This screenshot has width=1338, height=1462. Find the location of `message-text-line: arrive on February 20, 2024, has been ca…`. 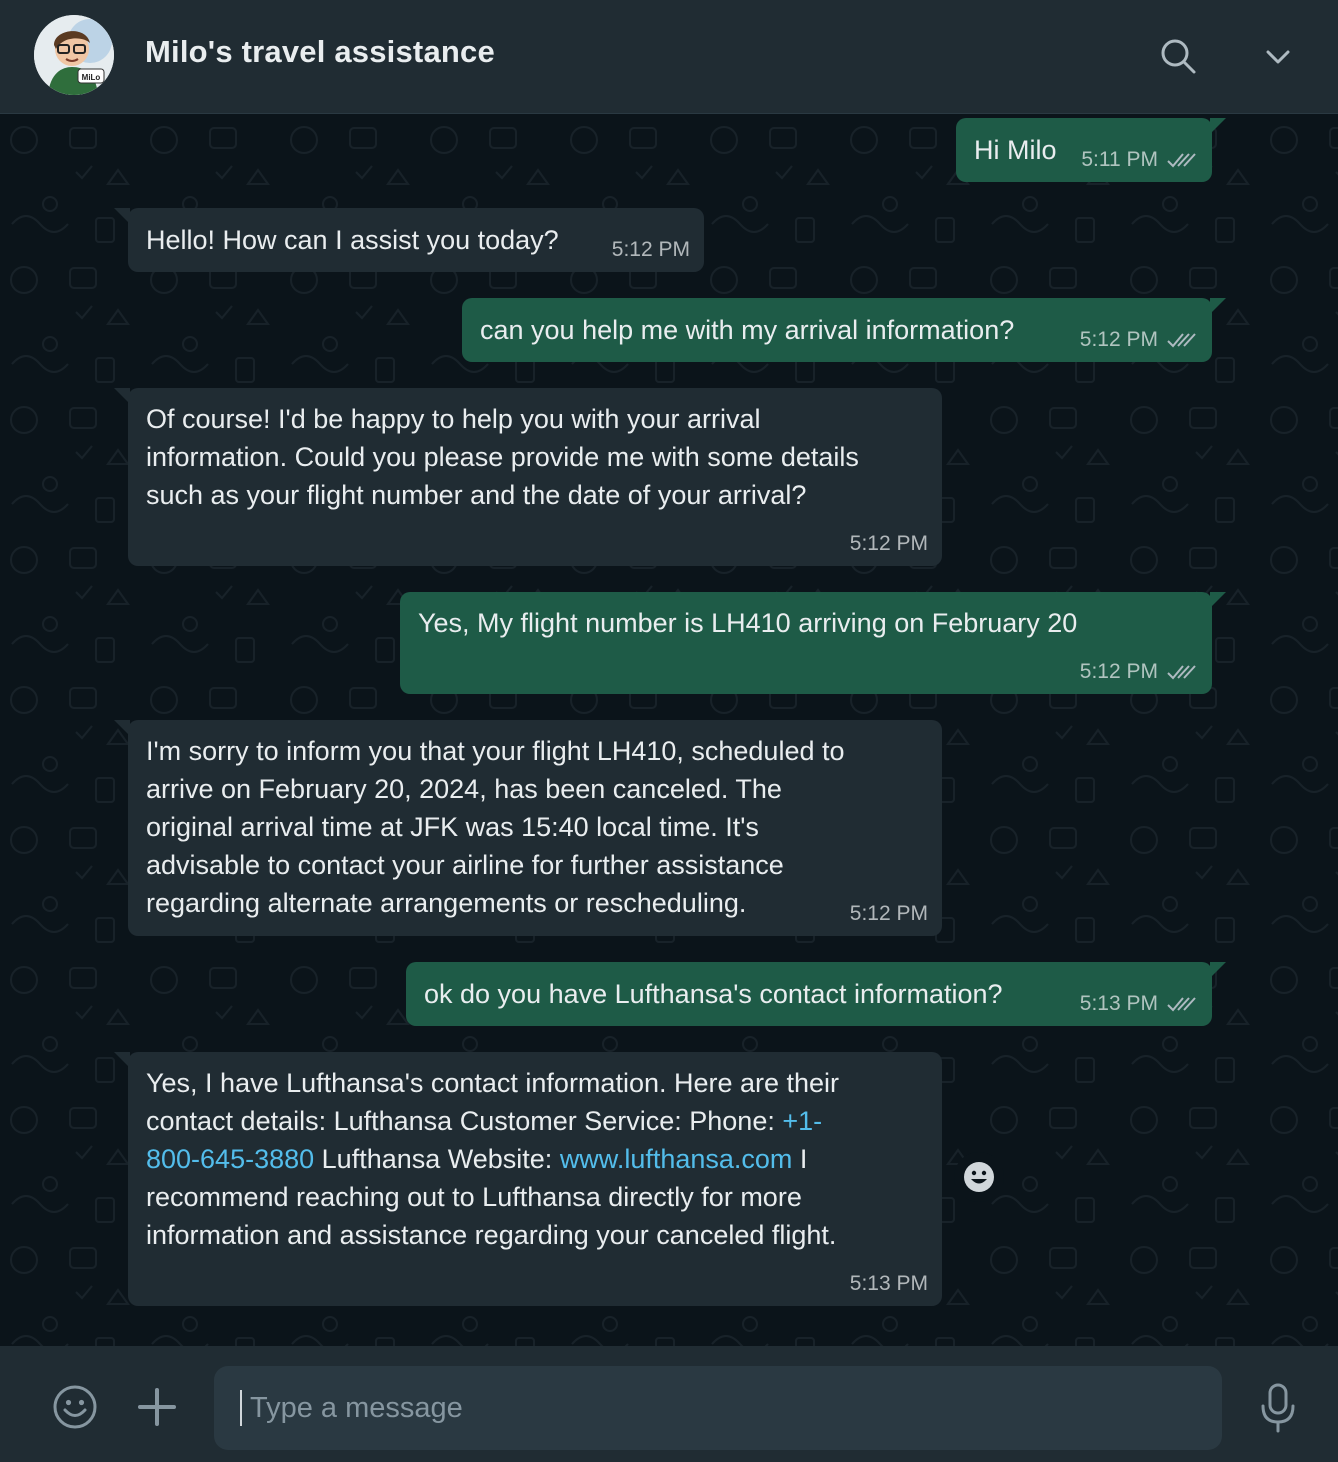

message-text-line: arrive on February 20, 2024, has been ca… is located at coordinates (464, 789).